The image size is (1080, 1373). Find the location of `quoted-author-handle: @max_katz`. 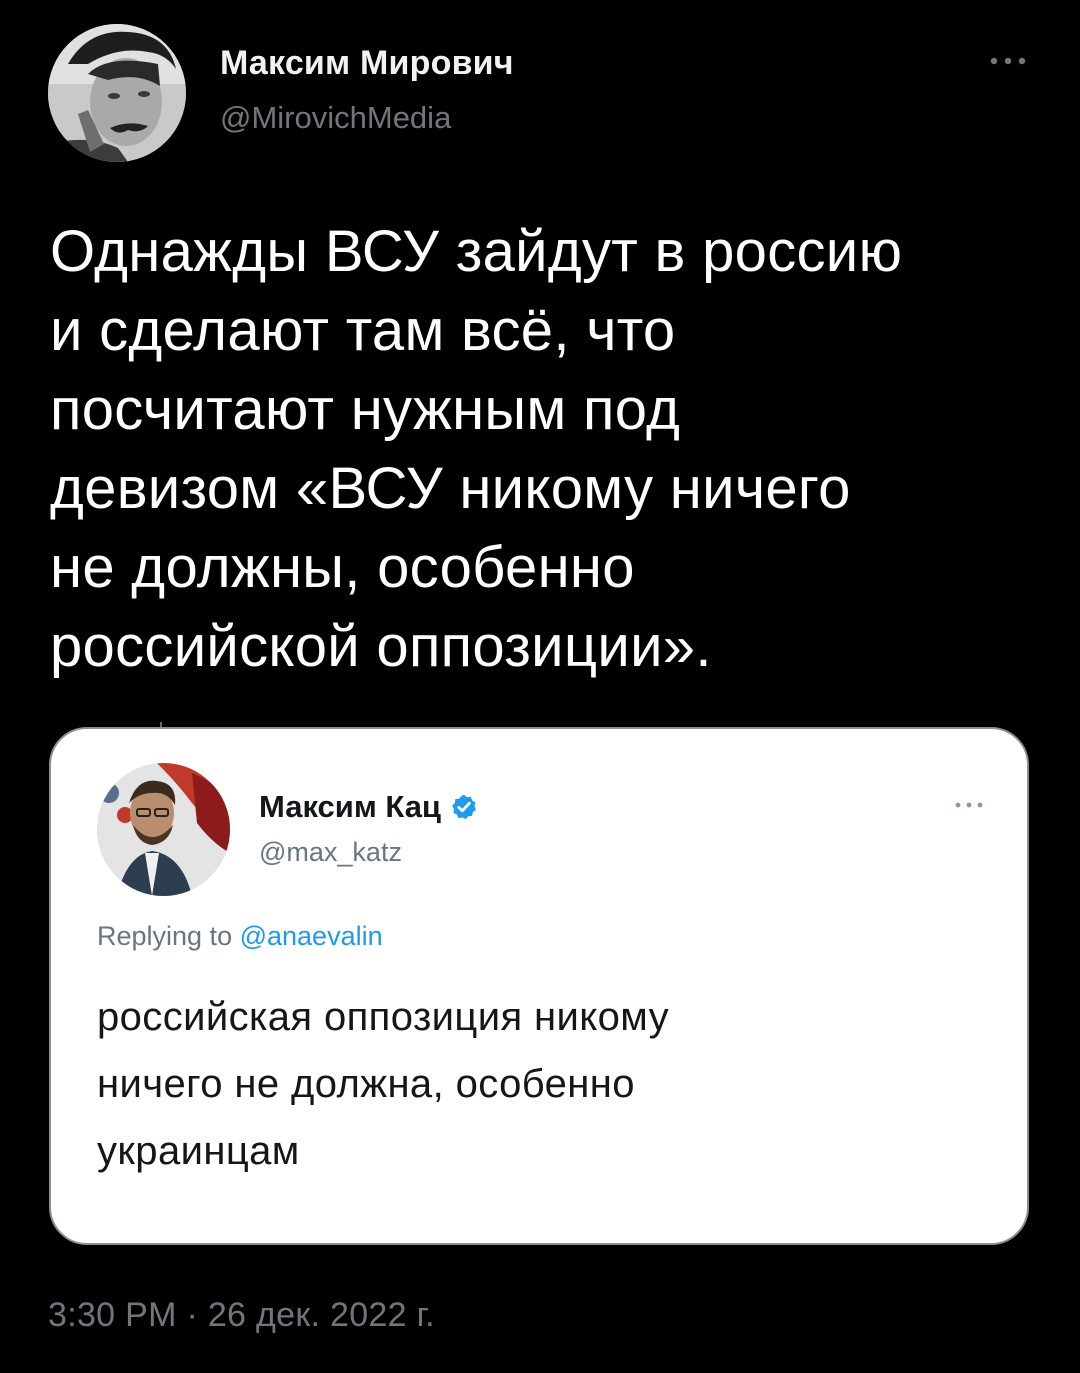

quoted-author-handle: @max_katz is located at coordinates (330, 852).